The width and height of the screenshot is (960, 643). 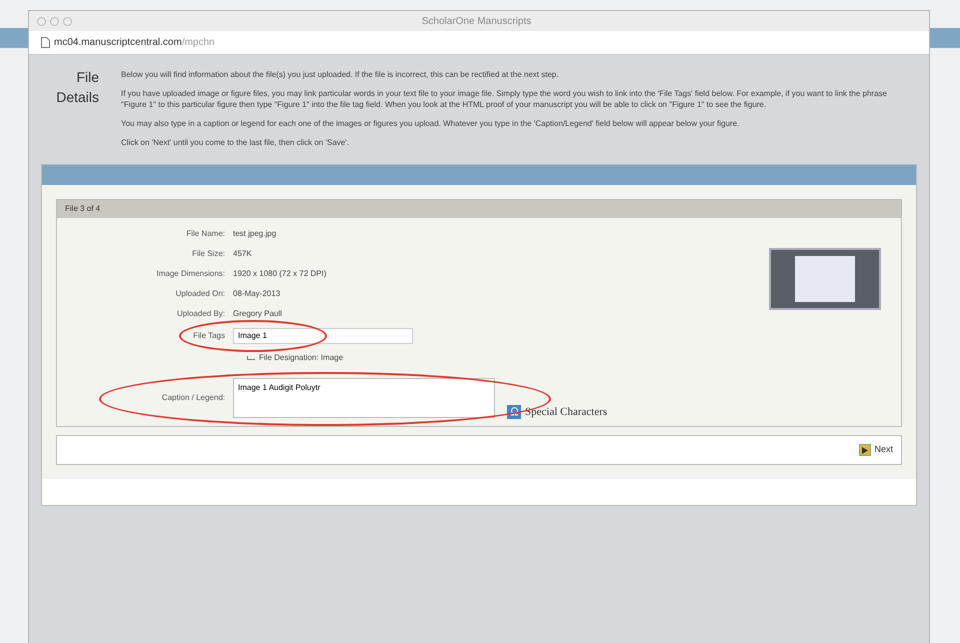 What do you see at coordinates (514, 411) in the screenshot?
I see `omega-icon` at bounding box center [514, 411].